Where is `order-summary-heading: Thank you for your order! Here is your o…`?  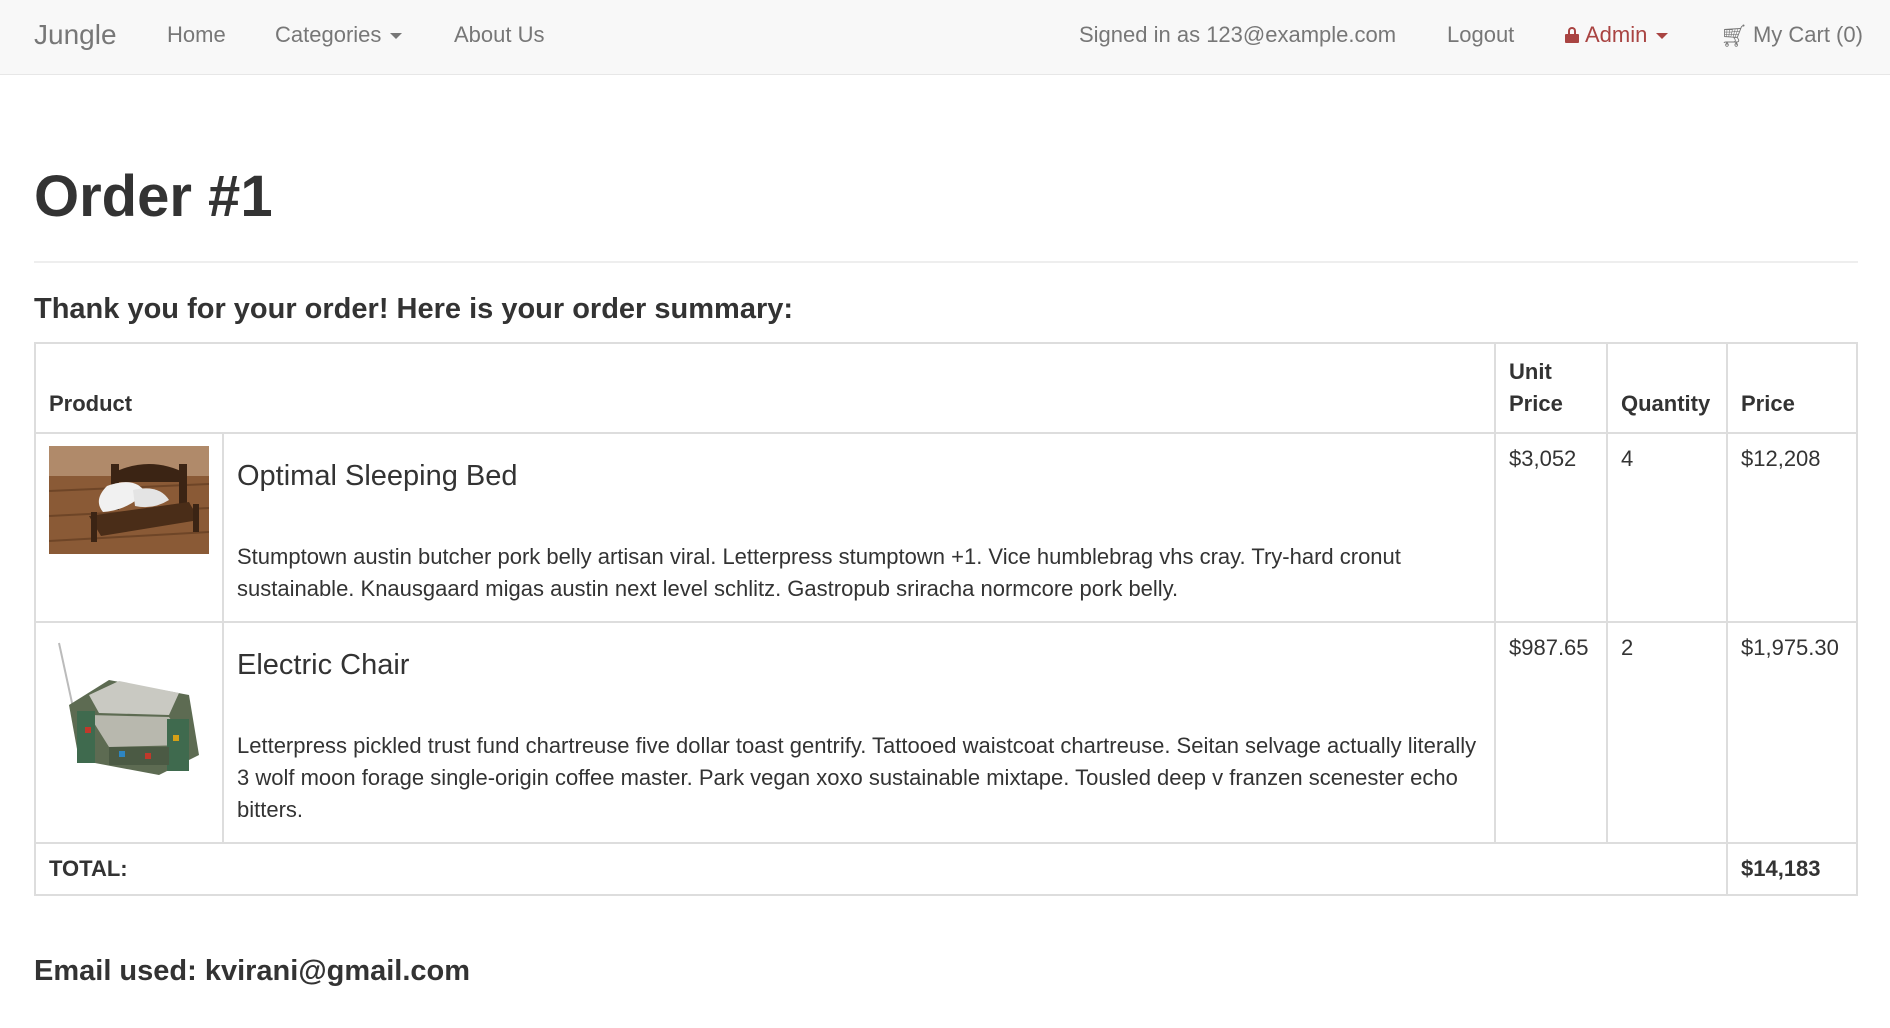 order-summary-heading: Thank you for your order! Here is your o… is located at coordinates (414, 309).